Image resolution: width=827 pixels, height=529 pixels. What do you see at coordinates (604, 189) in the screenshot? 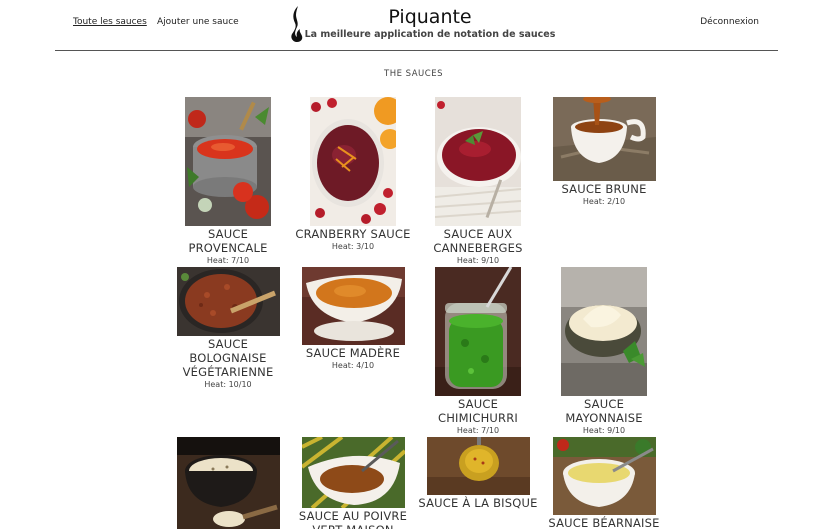
I see `sauce-name: Sauce Brune` at bounding box center [604, 189].